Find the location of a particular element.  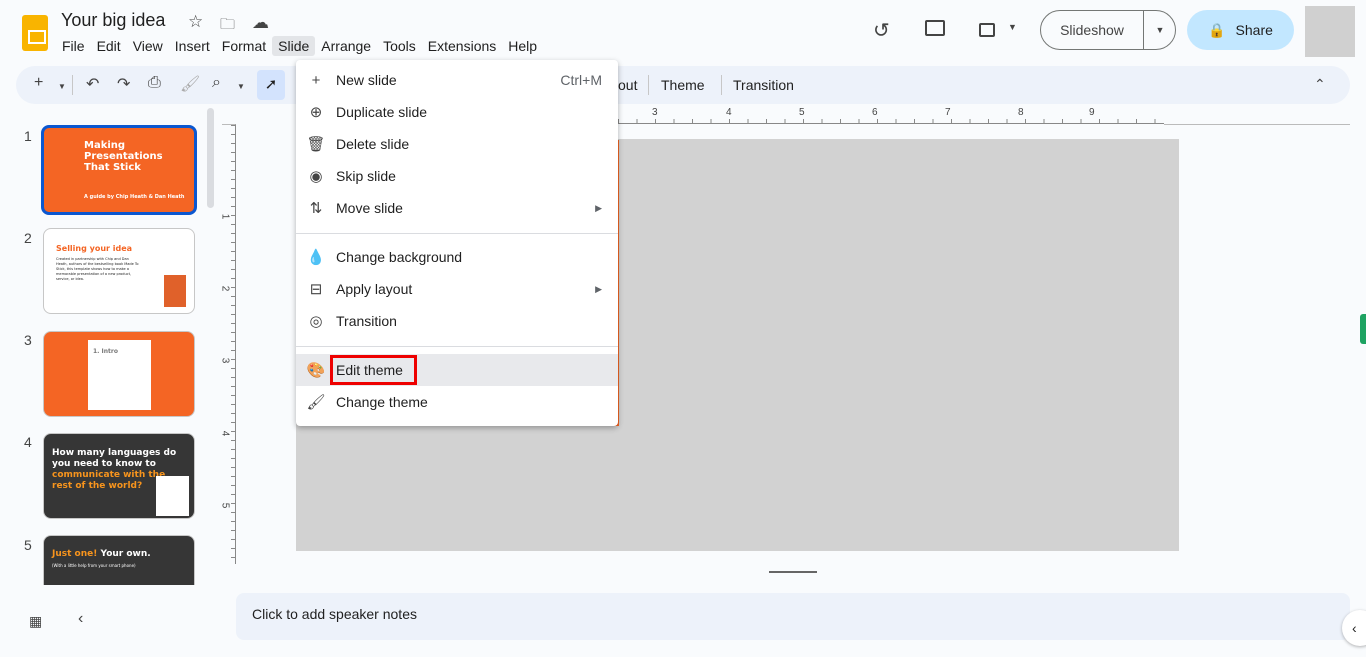

plus-icon: + is located at coordinates (316, 80).